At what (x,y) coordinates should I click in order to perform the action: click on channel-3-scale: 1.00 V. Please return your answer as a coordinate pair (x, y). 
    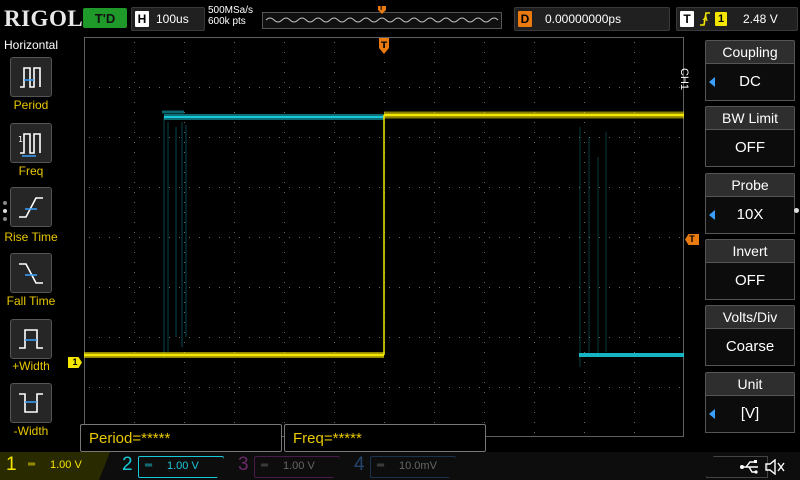
    Looking at the image, I should click on (299, 466).